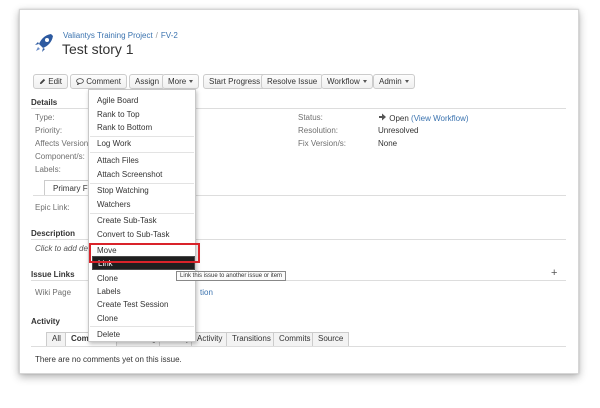 The image size is (600, 408). Describe the element at coordinates (45, 117) in the screenshot. I see `type-label: Type:` at that location.